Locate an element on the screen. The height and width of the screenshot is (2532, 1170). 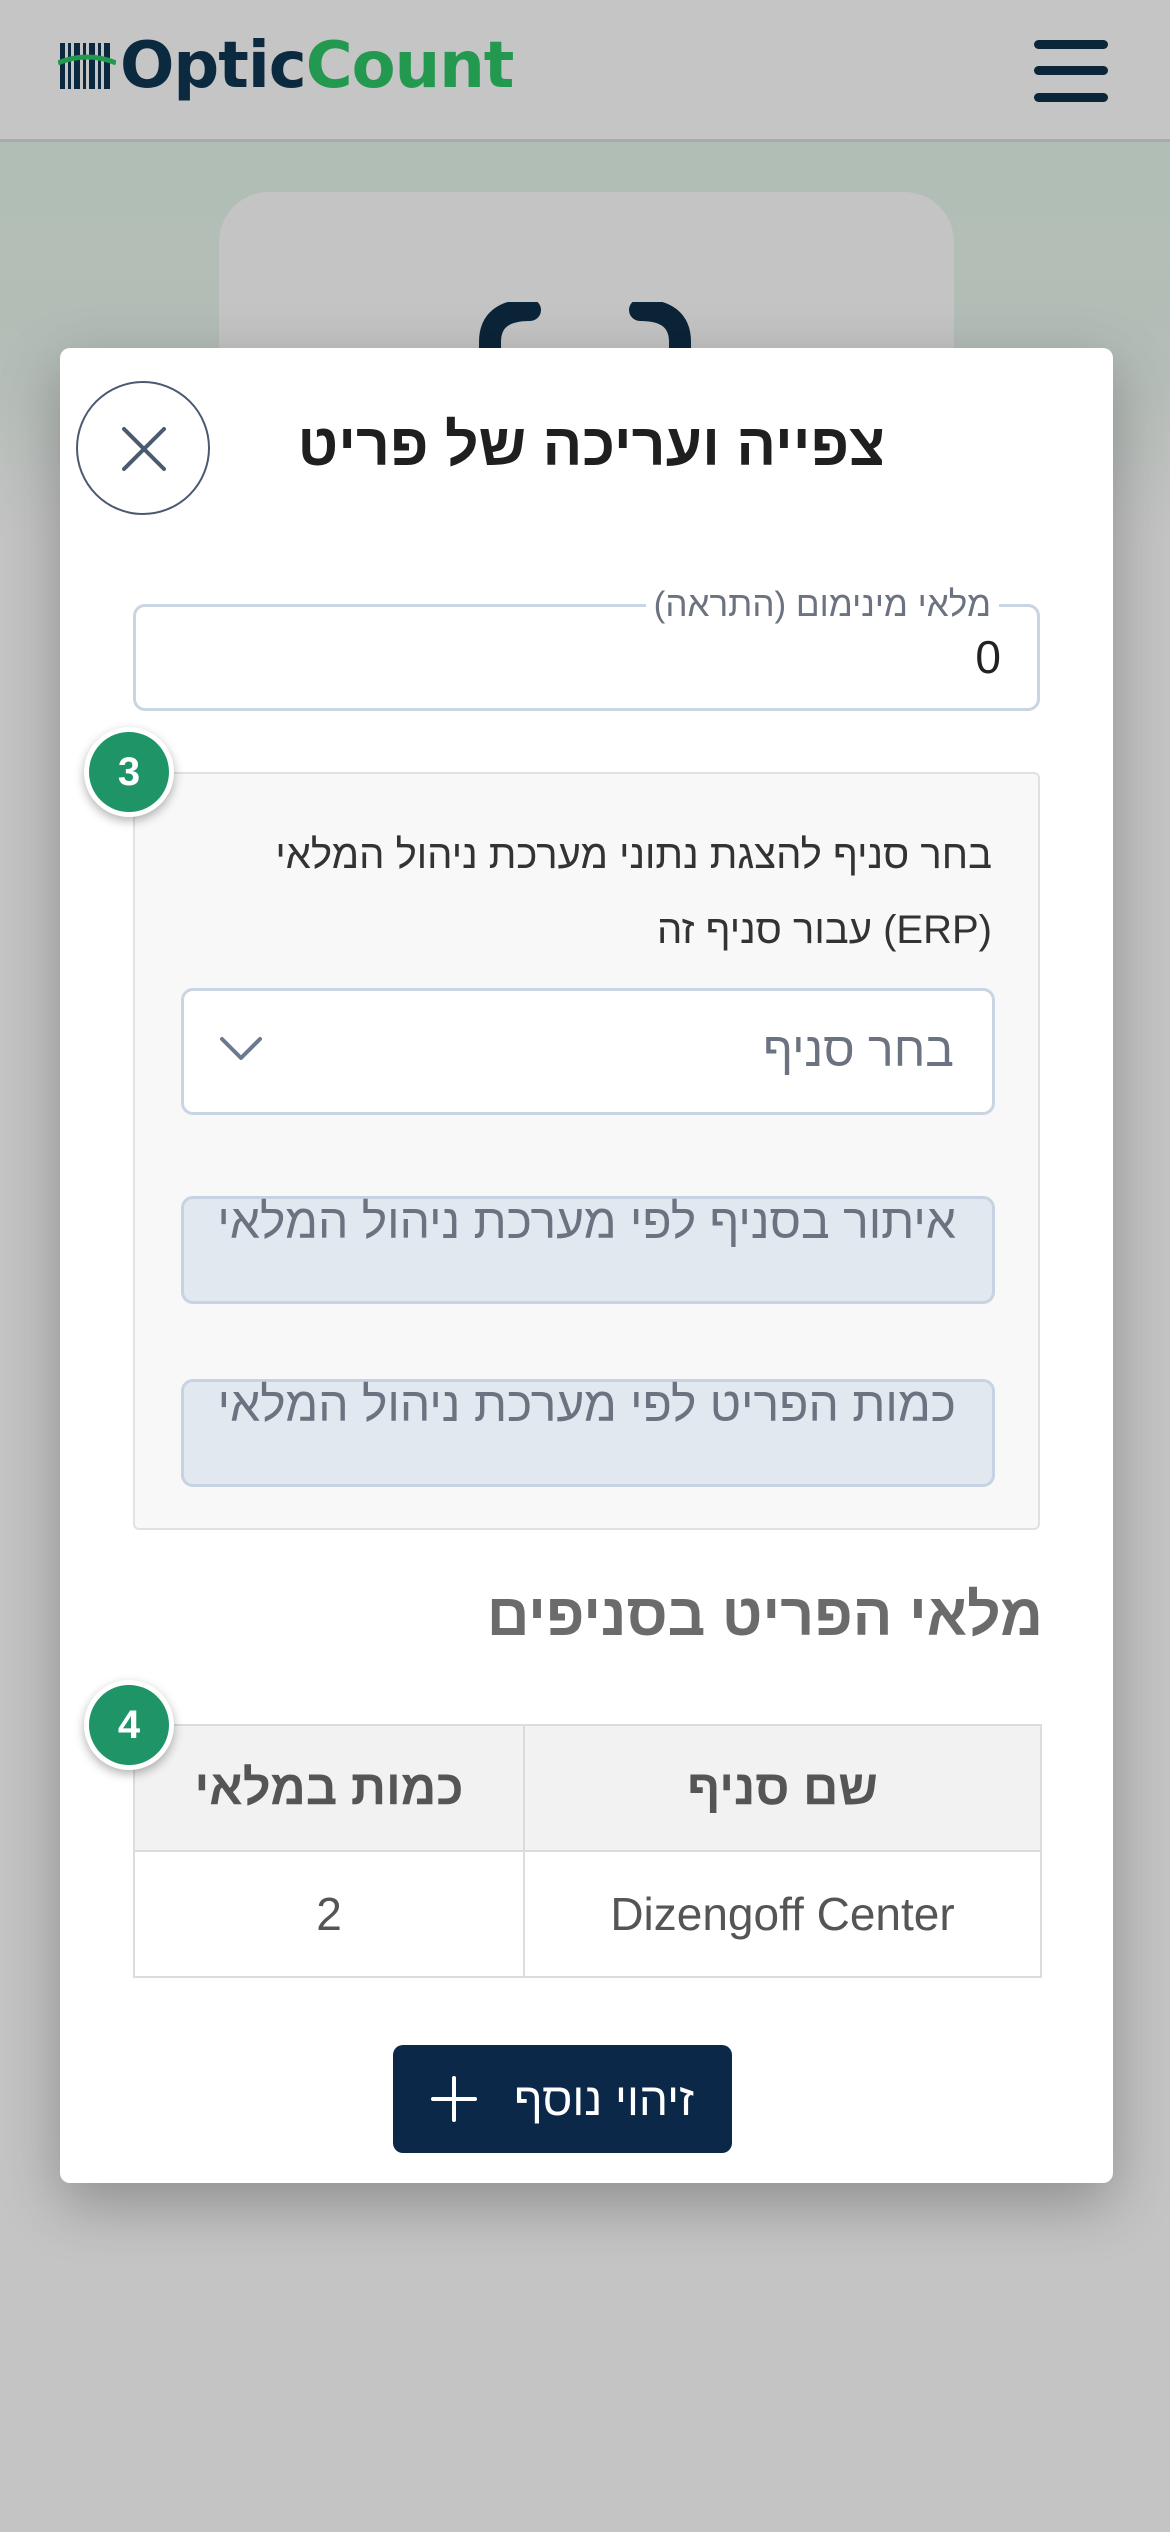
stock-quantity-cell: 2 is located at coordinates (329, 1914).